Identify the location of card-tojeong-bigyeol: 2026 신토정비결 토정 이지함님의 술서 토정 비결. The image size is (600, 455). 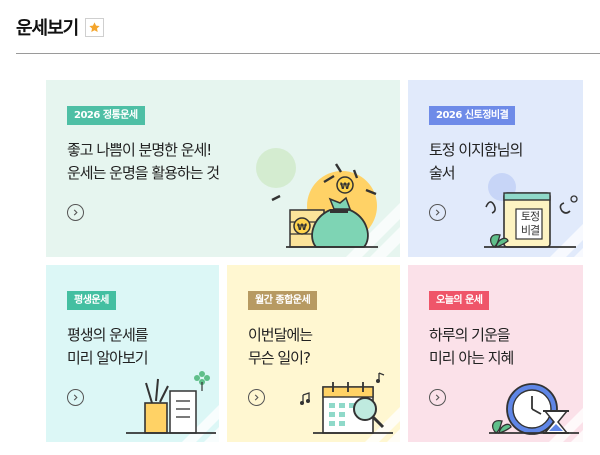
(495, 168).